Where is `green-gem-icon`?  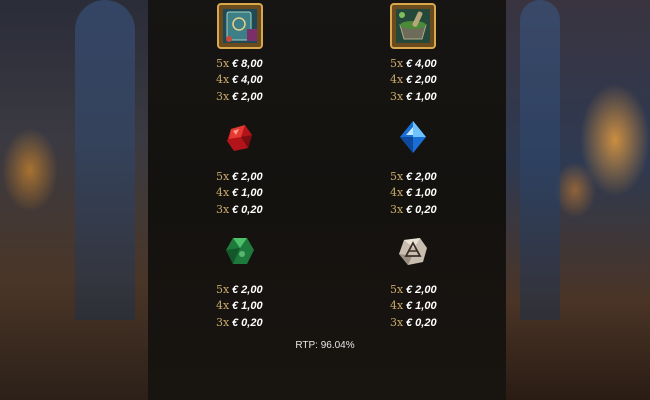 green-gem-icon is located at coordinates (240, 251).